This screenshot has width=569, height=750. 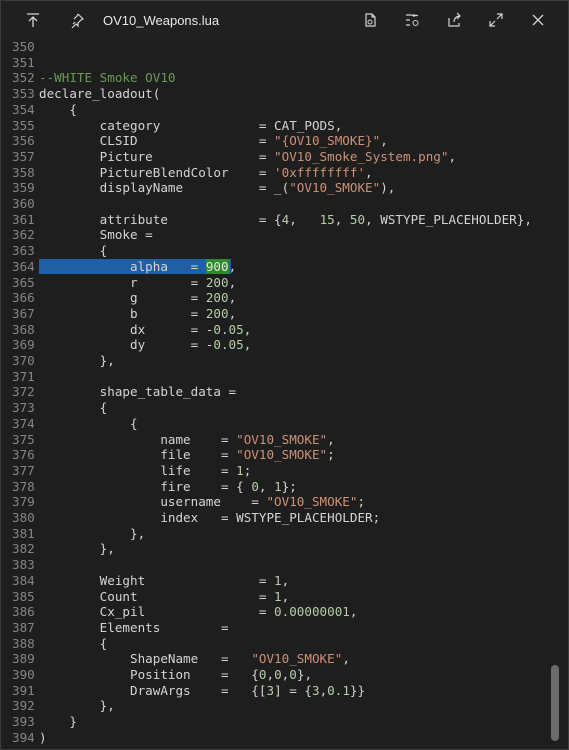 What do you see at coordinates (23, 235) in the screenshot?
I see `line-number: 362` at bounding box center [23, 235].